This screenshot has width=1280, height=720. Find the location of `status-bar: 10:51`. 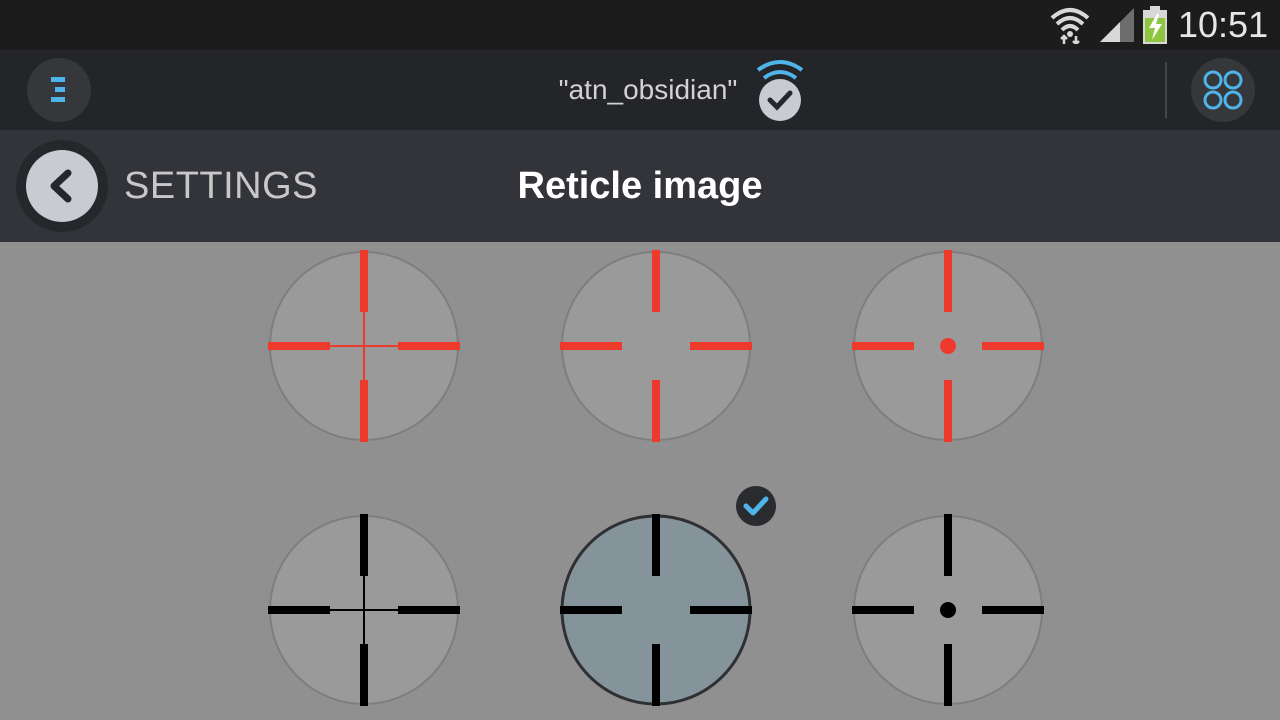

status-bar: 10:51 is located at coordinates (640, 25).